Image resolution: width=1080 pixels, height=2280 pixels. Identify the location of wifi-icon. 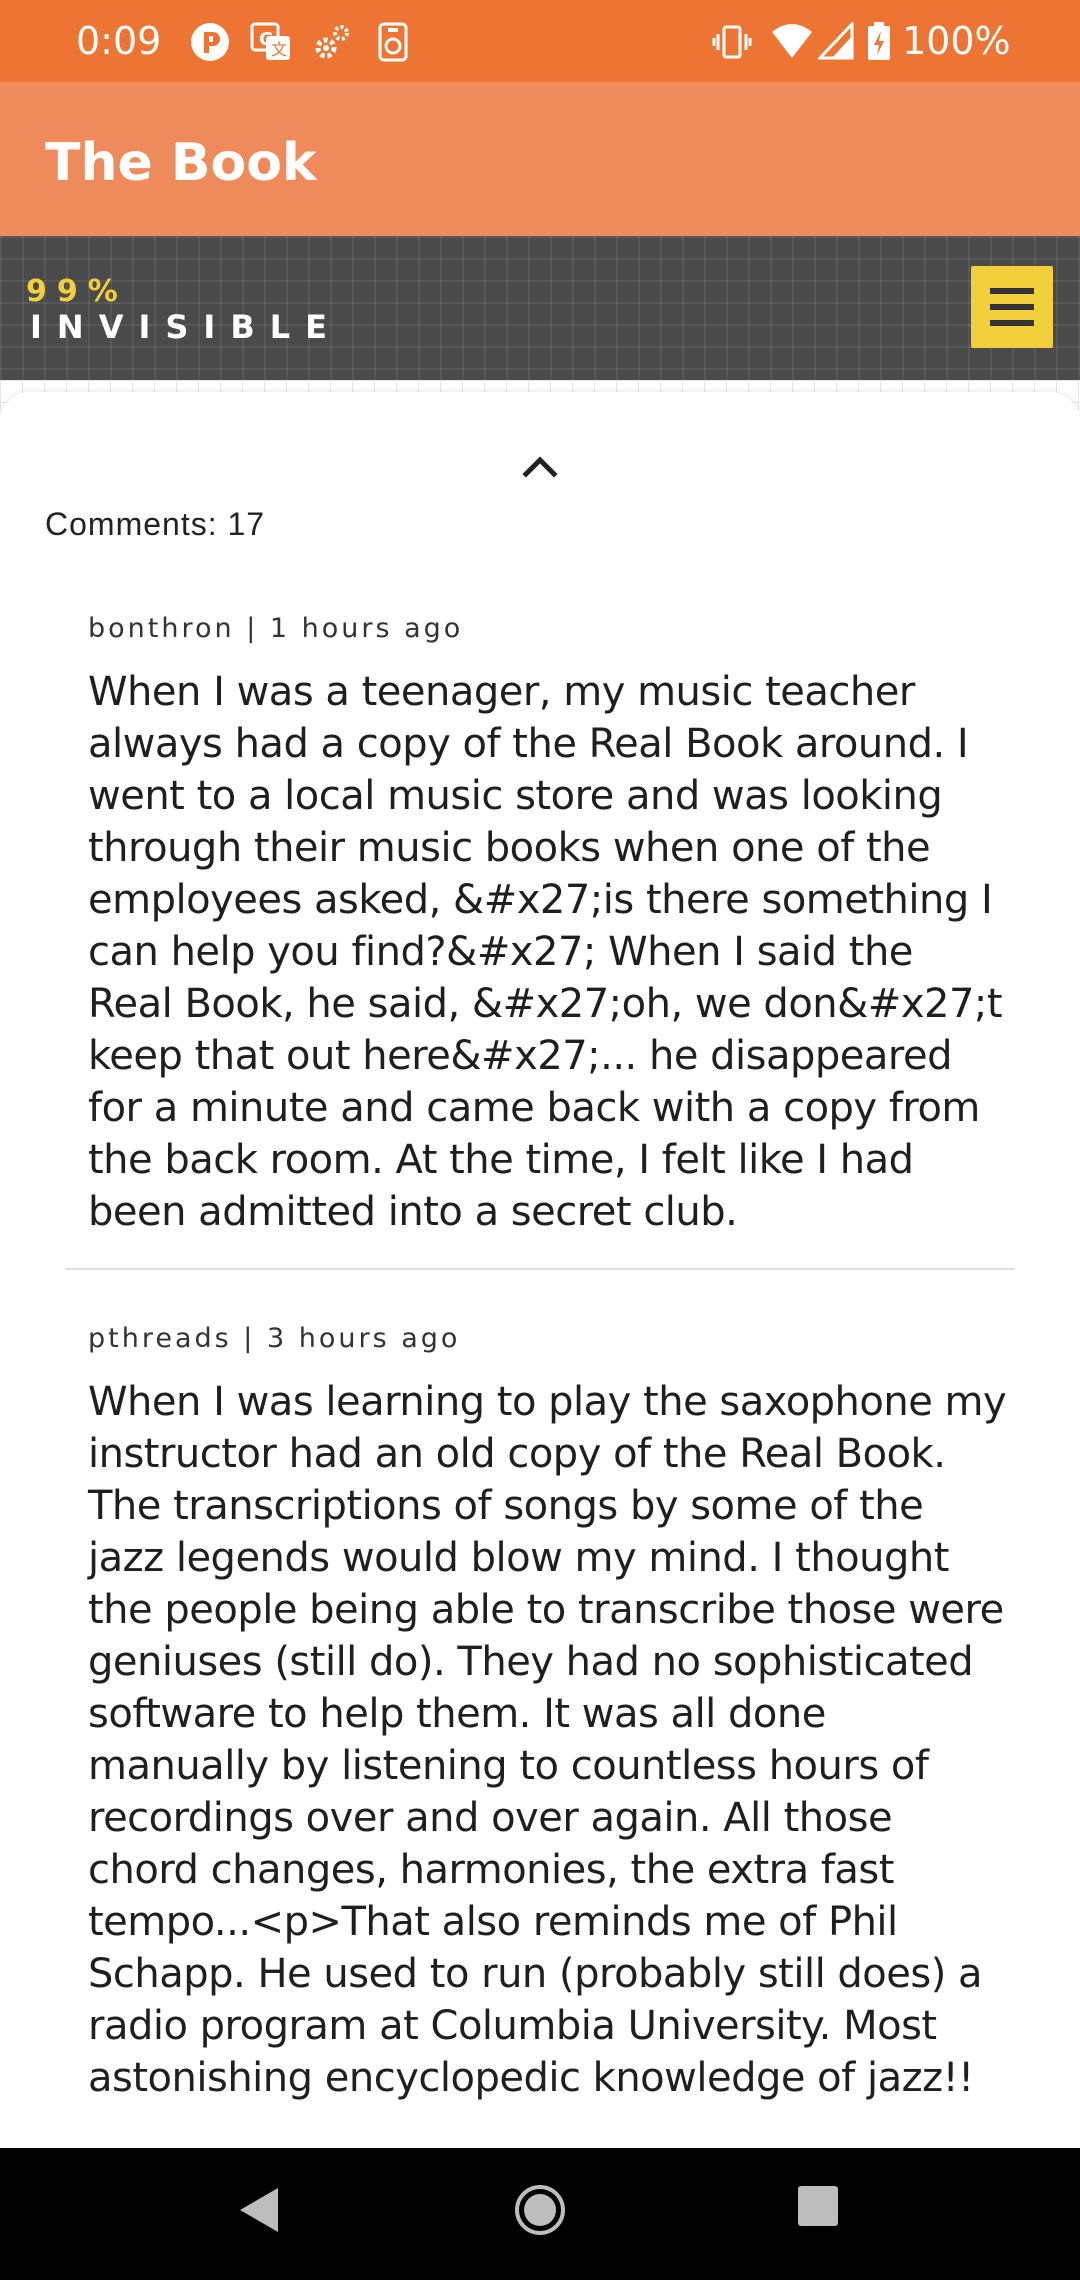
(792, 44).